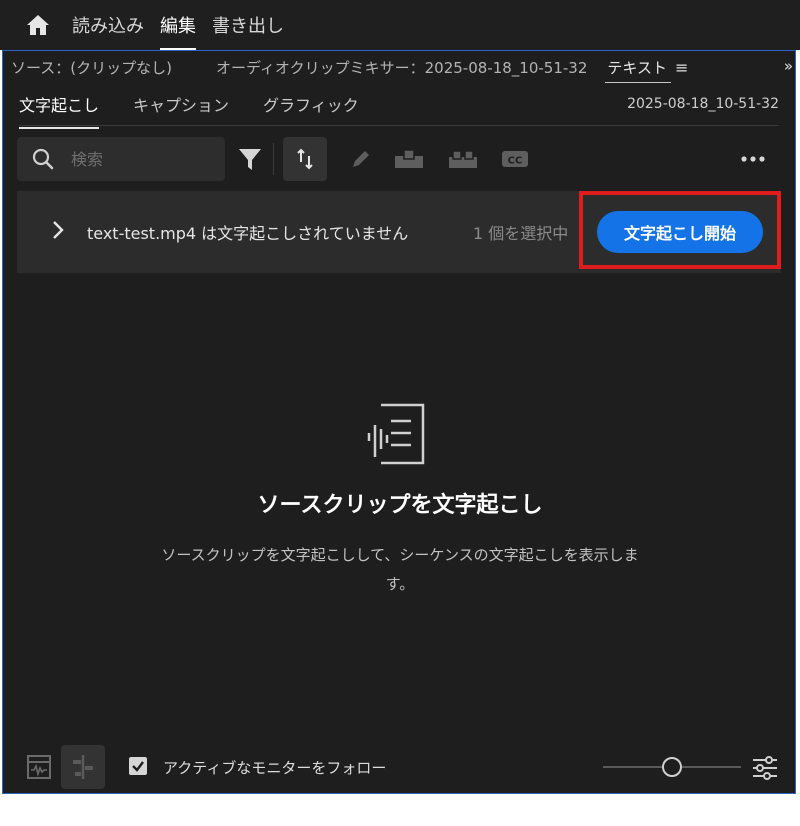  What do you see at coordinates (108, 25) in the screenshot?
I see `tab-import: 読み込み` at bounding box center [108, 25].